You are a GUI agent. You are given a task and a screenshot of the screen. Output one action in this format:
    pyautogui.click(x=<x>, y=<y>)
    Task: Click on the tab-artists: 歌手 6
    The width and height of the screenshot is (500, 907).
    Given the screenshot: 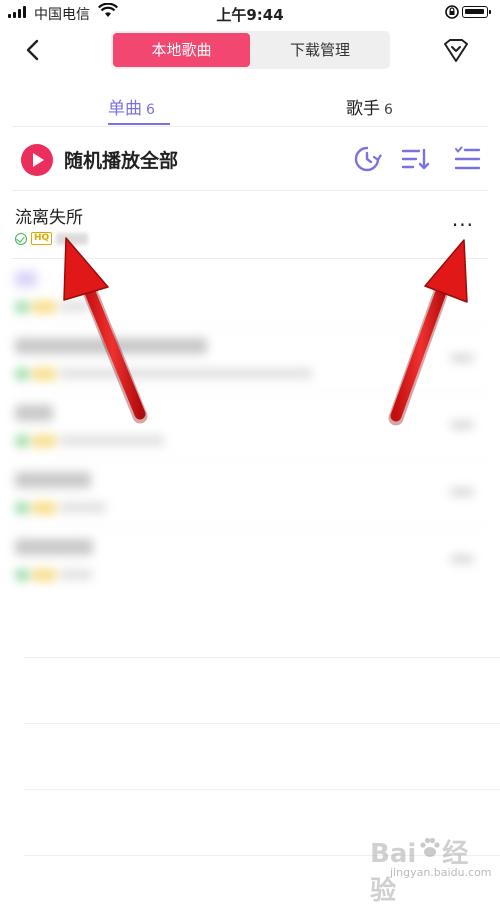 What is the action you would take?
    pyautogui.click(x=369, y=106)
    